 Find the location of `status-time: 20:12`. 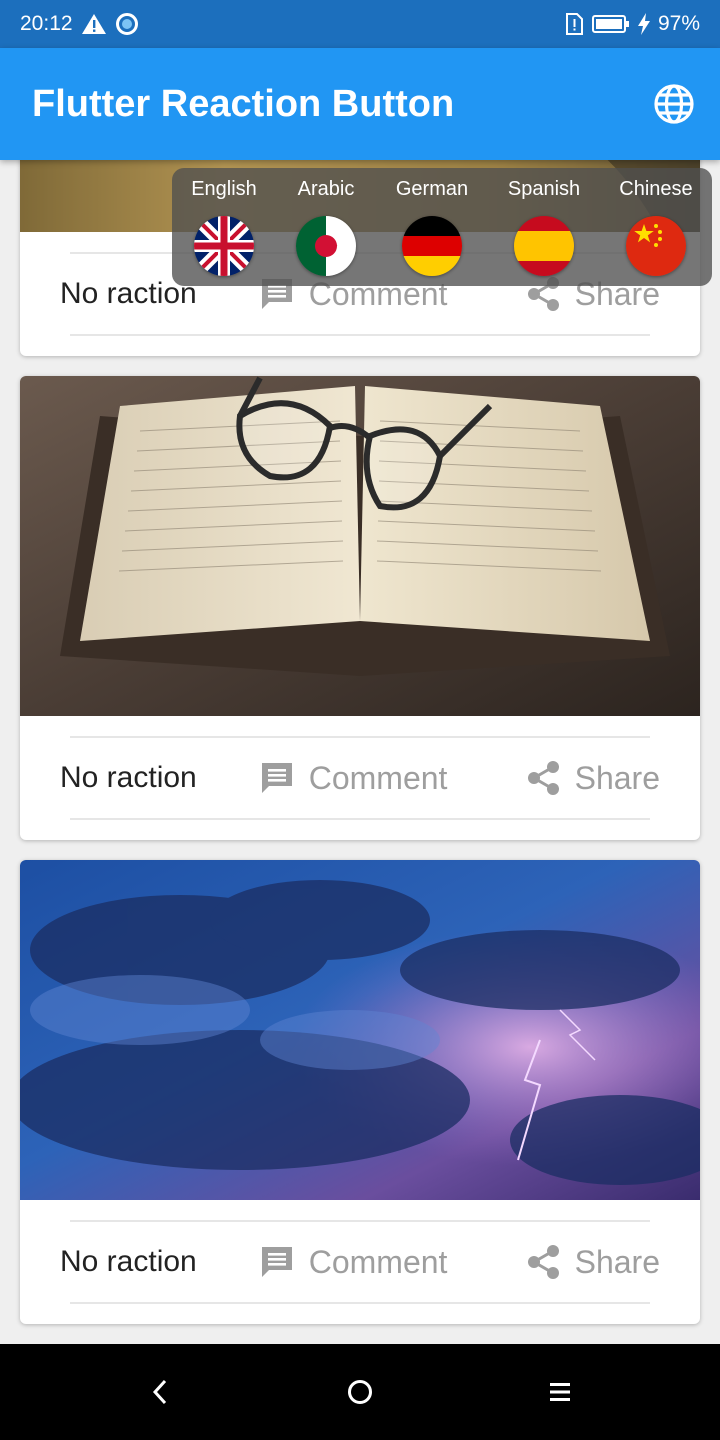

status-time: 20:12 is located at coordinates (46, 23).